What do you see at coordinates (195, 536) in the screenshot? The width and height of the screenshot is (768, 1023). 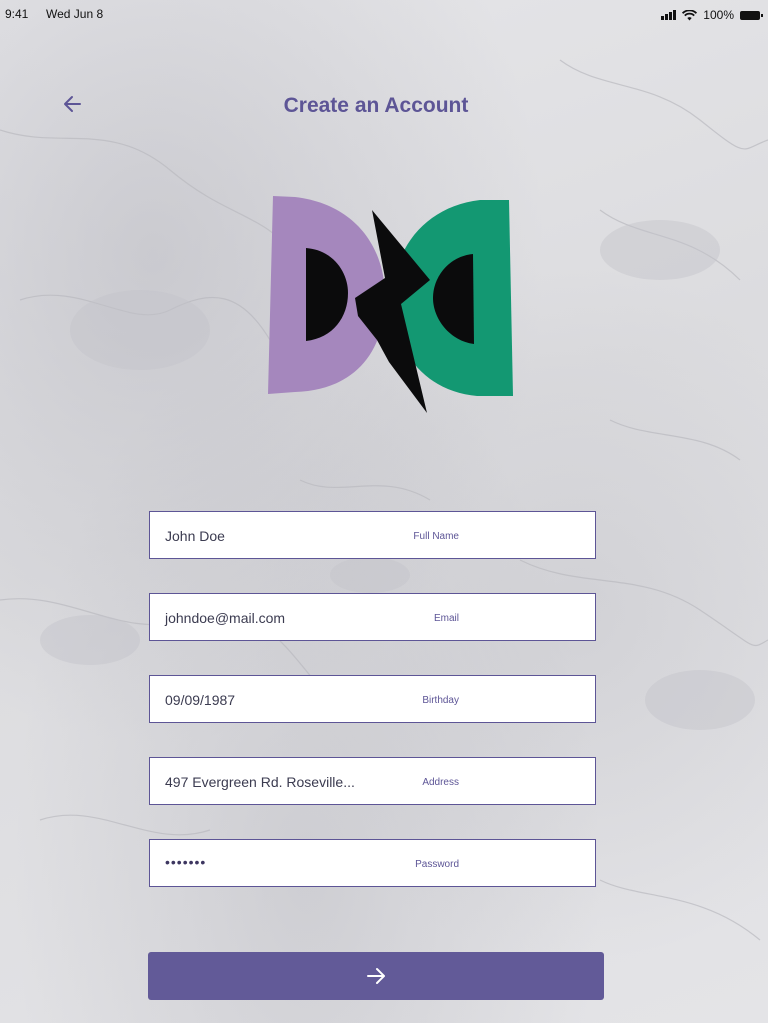 I see `full-name-value: John Doe` at bounding box center [195, 536].